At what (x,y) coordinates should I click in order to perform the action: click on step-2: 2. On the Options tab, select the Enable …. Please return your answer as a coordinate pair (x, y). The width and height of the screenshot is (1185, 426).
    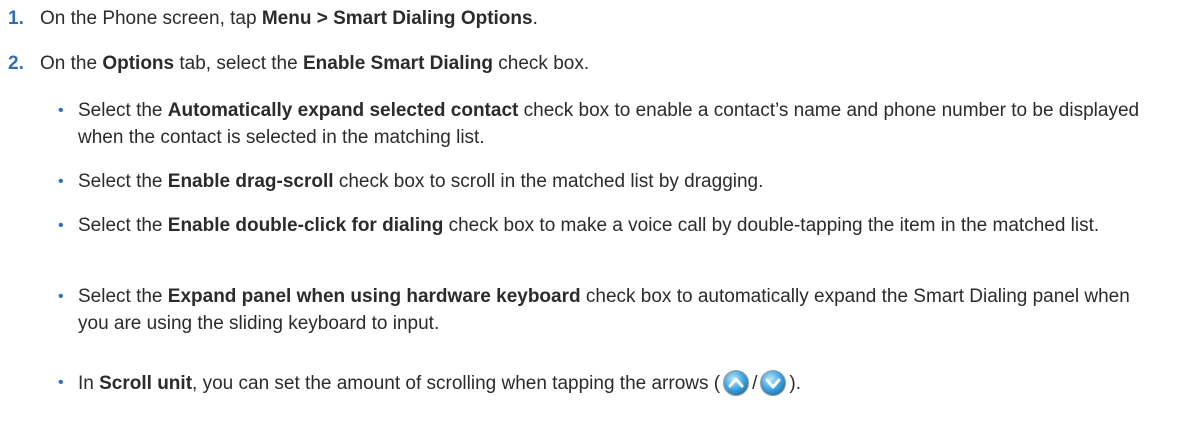
    Looking at the image, I should click on (298, 64).